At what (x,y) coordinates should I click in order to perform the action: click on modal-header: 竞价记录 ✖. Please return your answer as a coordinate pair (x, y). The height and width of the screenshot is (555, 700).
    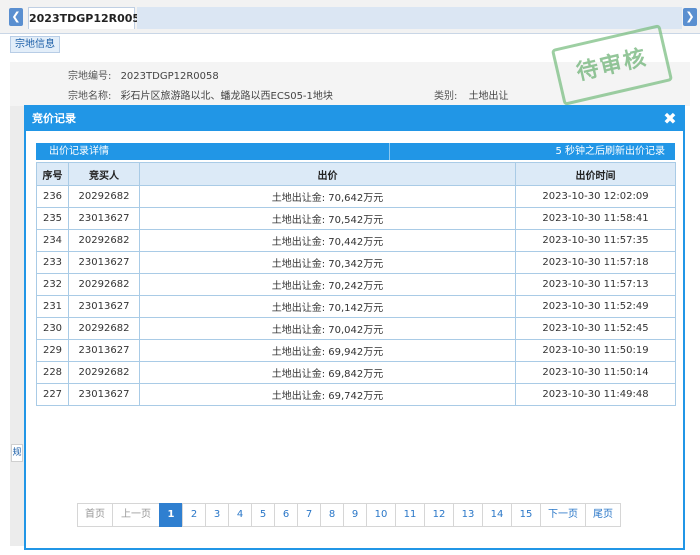
    Looking at the image, I should click on (354, 119).